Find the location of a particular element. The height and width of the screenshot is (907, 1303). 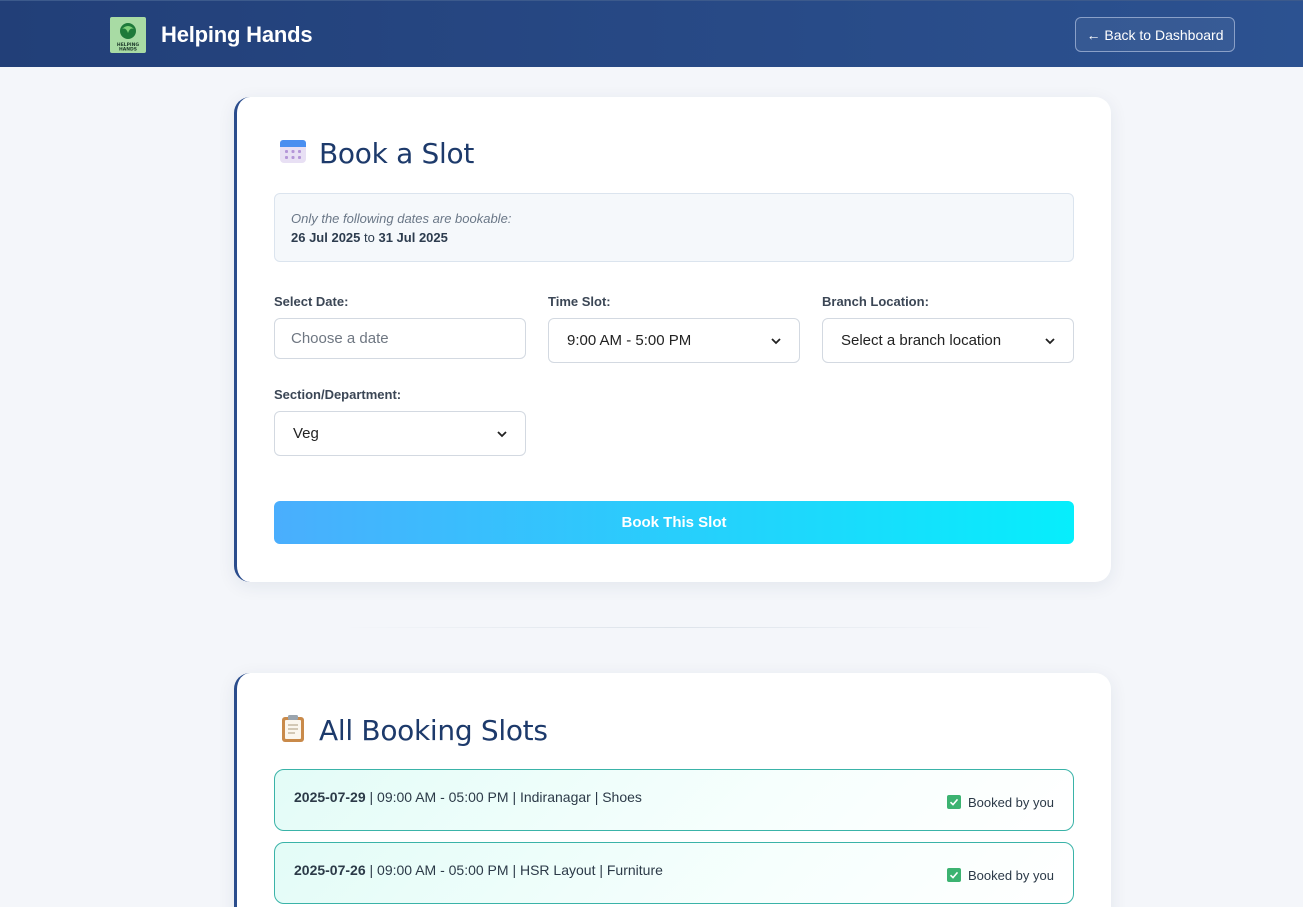

book-slot-heading: Book a Slot is located at coordinates (376, 153).